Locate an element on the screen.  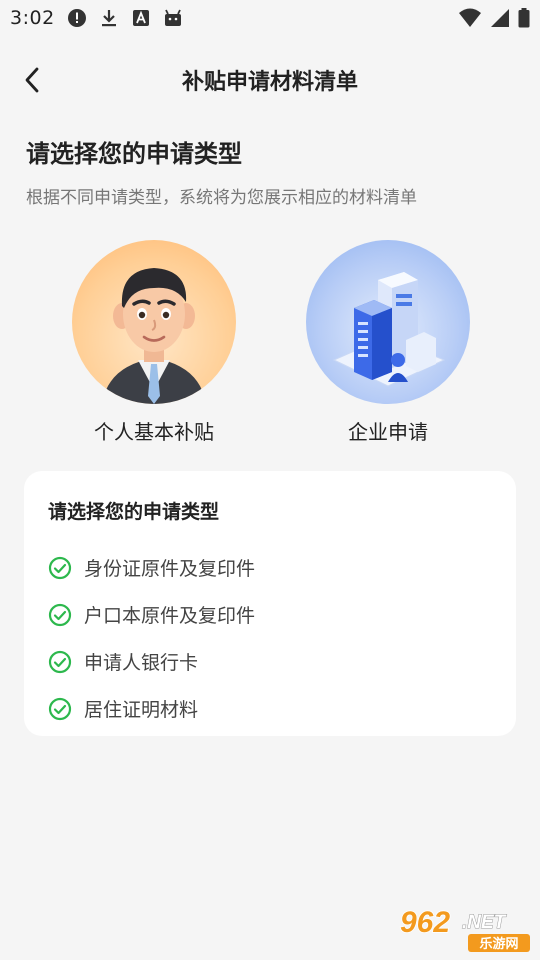
requirement-item: 户口本原件及复印件 is located at coordinates (270, 614).